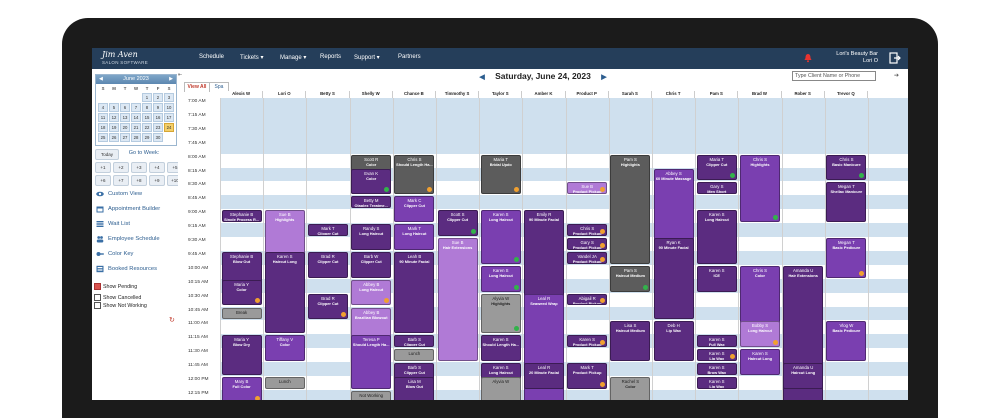  I want to click on appointment-block: Sue B Product Pickup, so click(587, 188).